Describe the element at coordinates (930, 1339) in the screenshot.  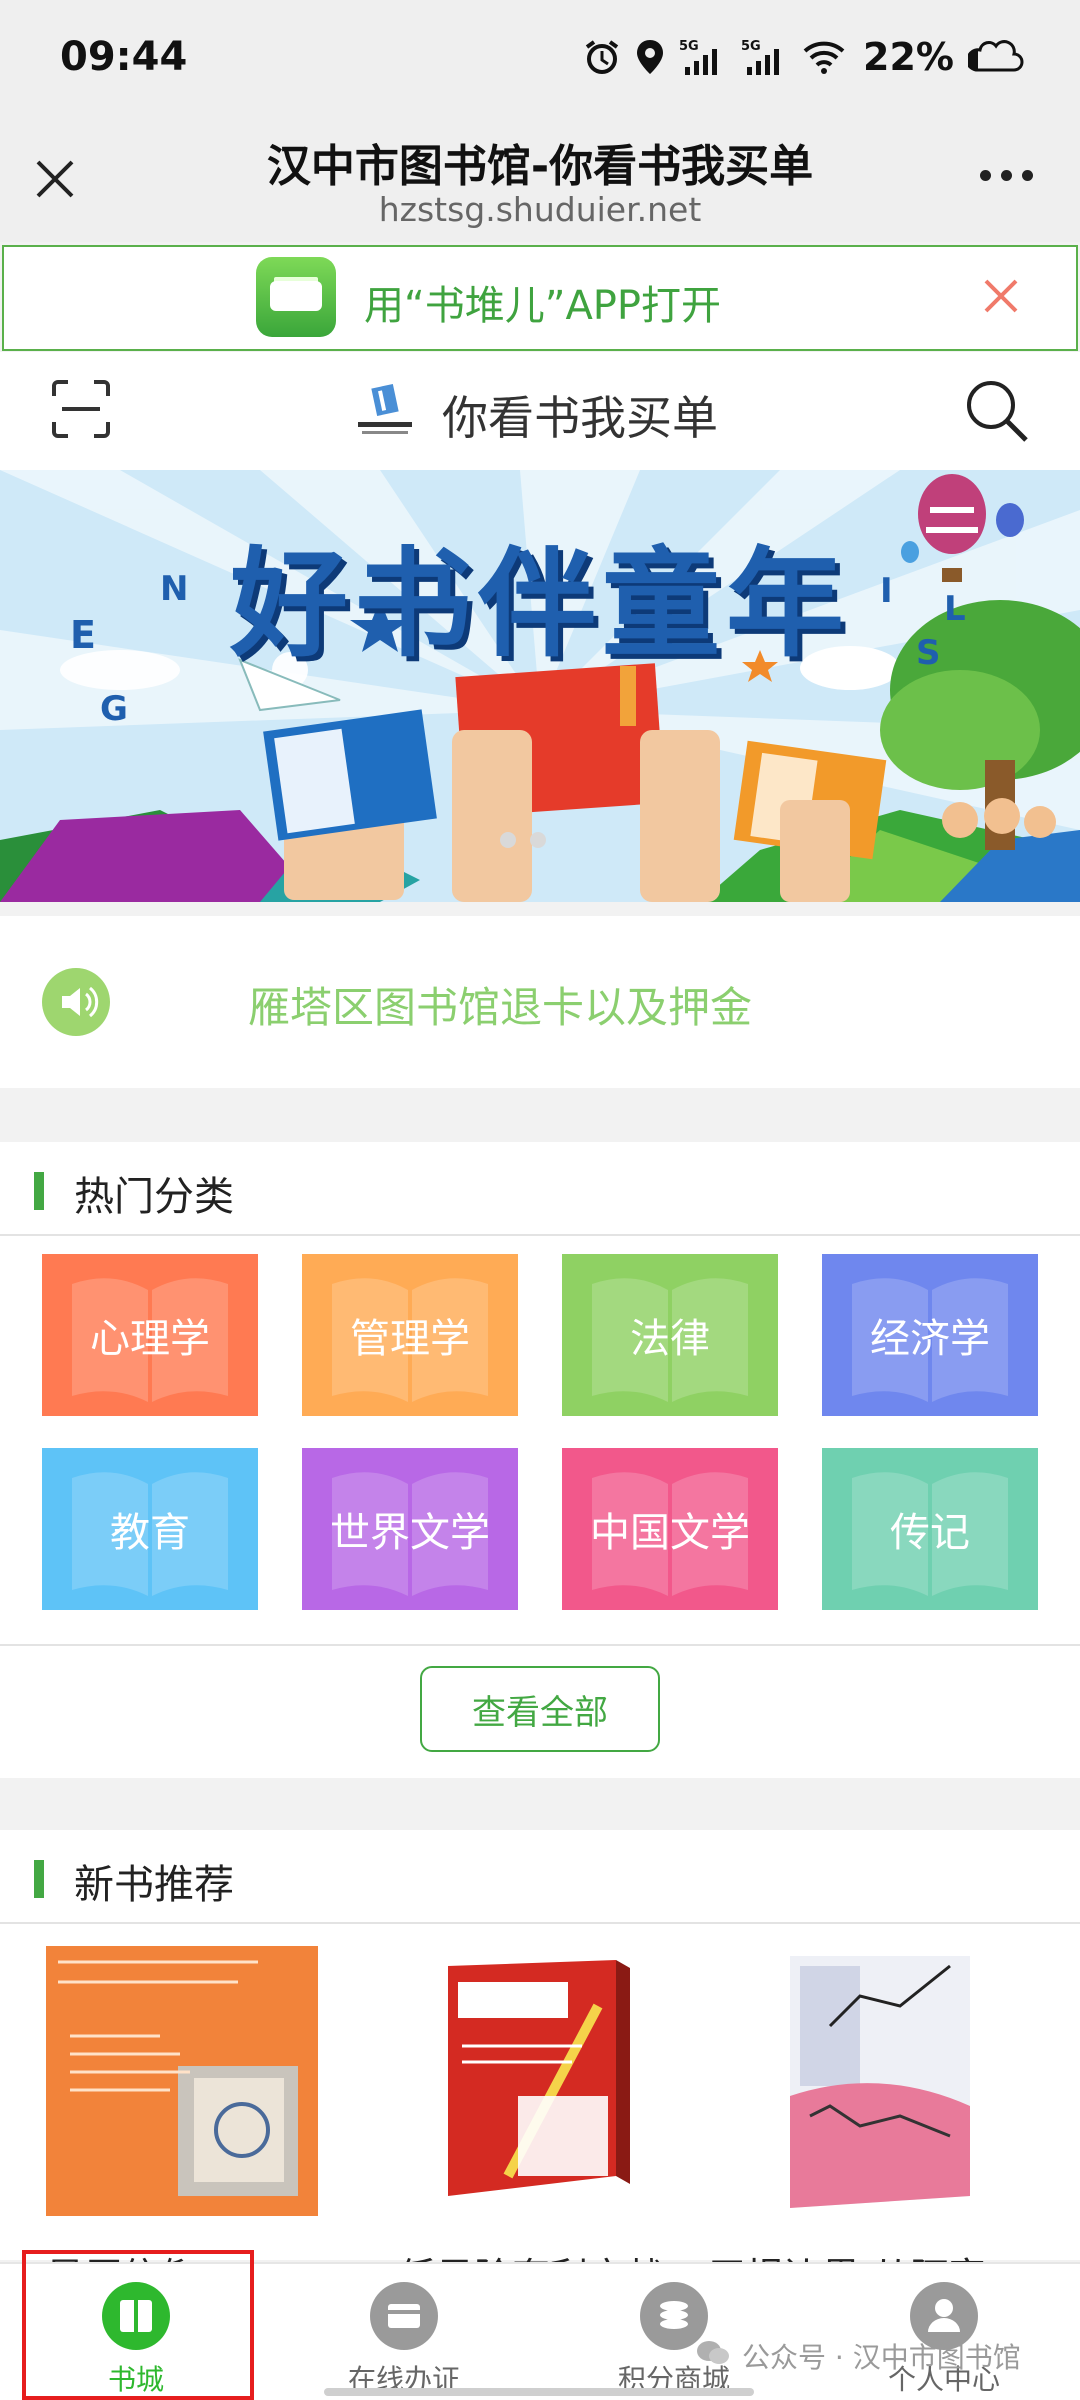
I see `category-label: 经济学` at that location.